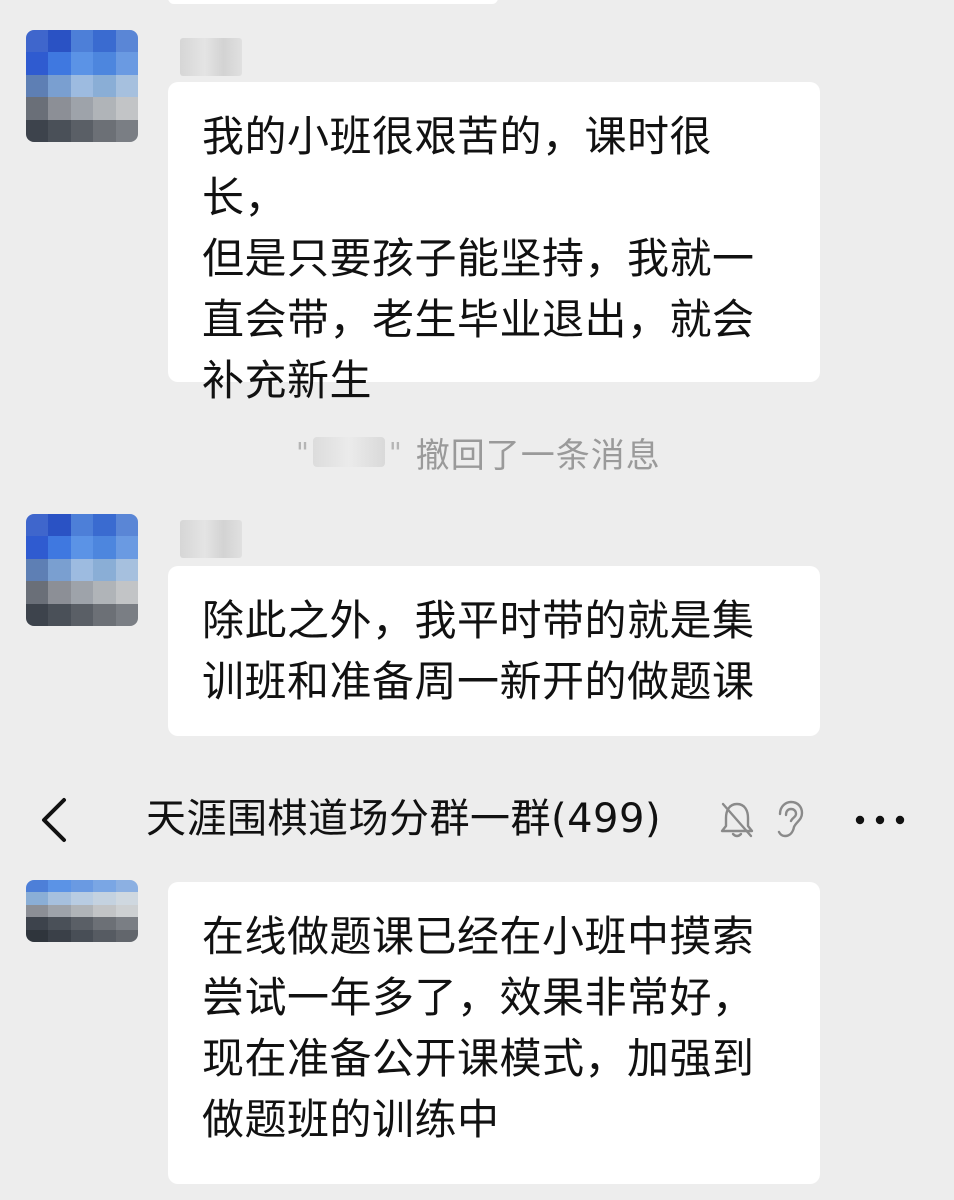 This screenshot has width=954, height=1200. I want to click on recaller-name-blurred, so click(348, 452).